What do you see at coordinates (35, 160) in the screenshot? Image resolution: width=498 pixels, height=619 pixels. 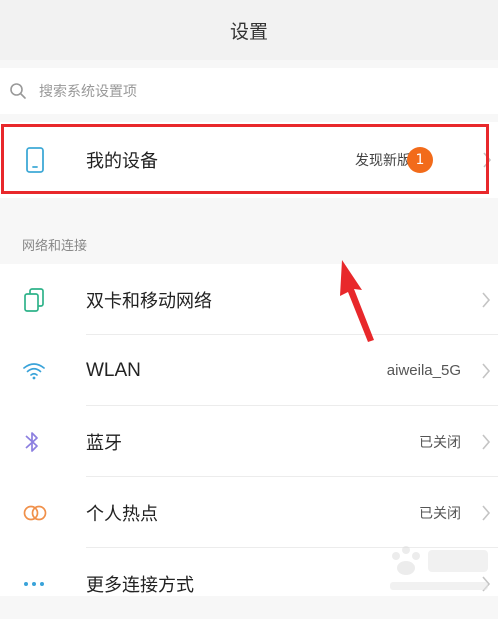 I see `phone-icon` at bounding box center [35, 160].